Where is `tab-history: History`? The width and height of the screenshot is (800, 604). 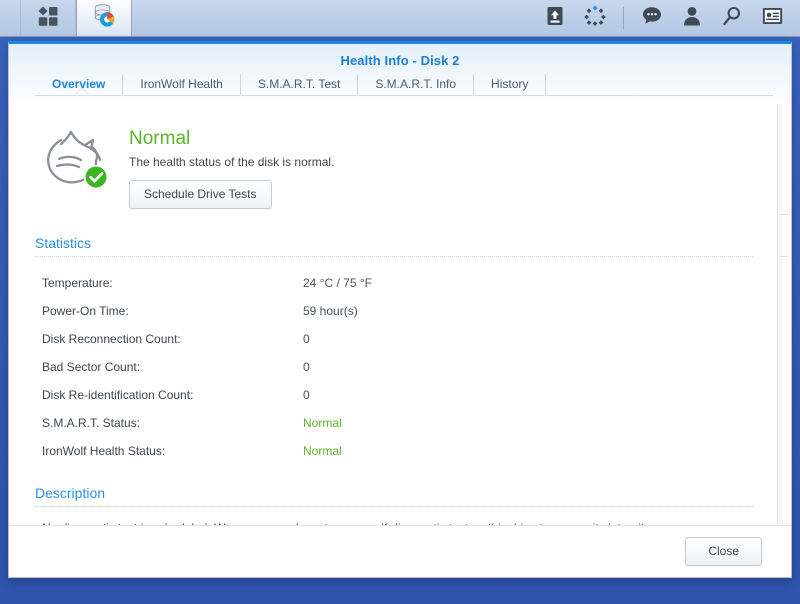 tab-history: History is located at coordinates (510, 84).